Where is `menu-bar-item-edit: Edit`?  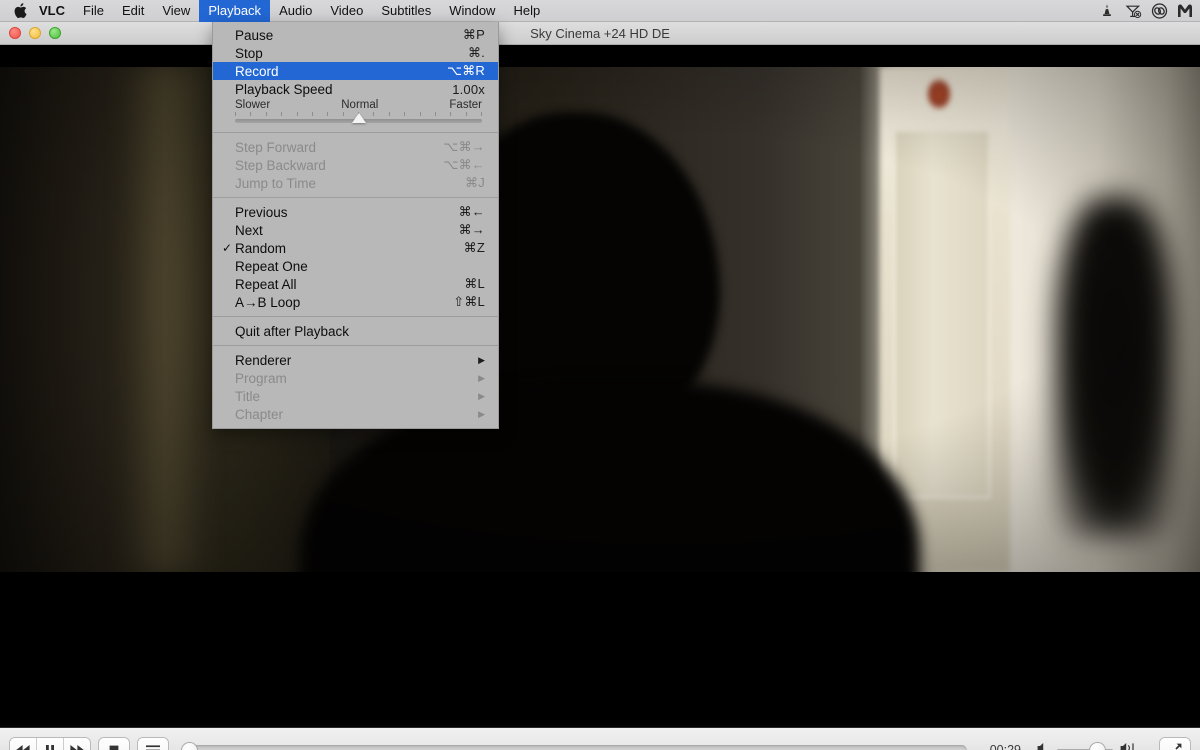
menu-bar-item-edit: Edit is located at coordinates (133, 11).